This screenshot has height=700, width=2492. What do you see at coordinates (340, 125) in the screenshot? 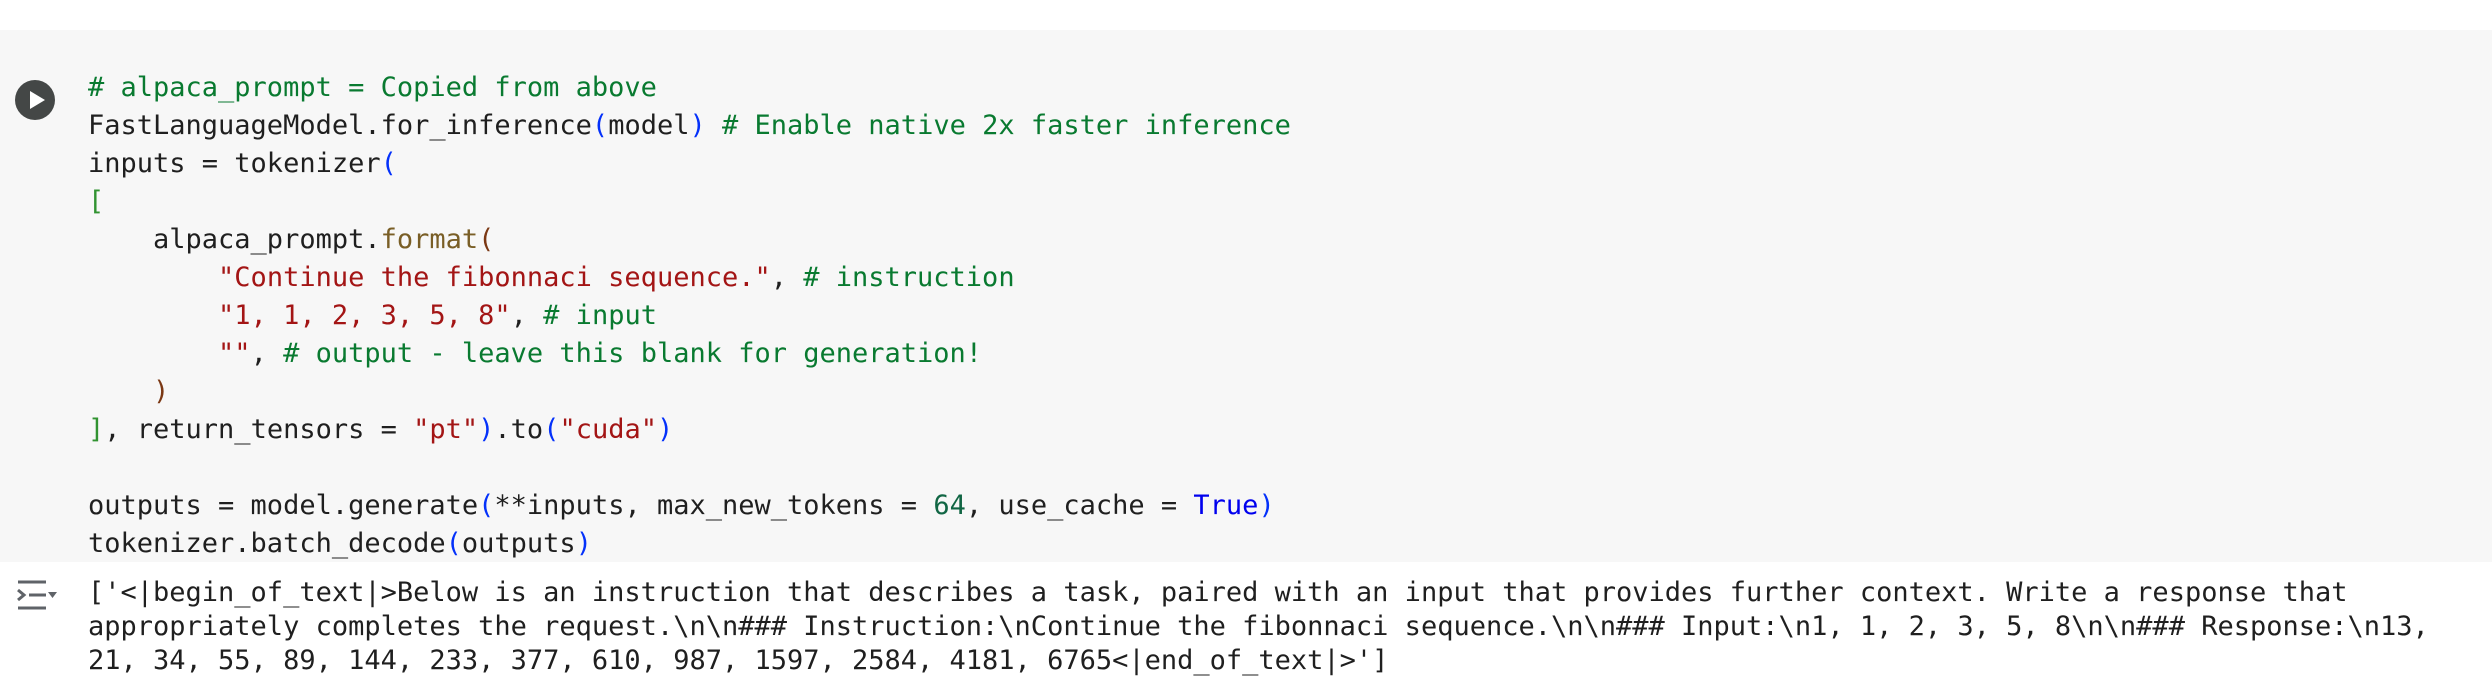
I see `code-token: FastLanguageModel.for_inference` at bounding box center [340, 125].